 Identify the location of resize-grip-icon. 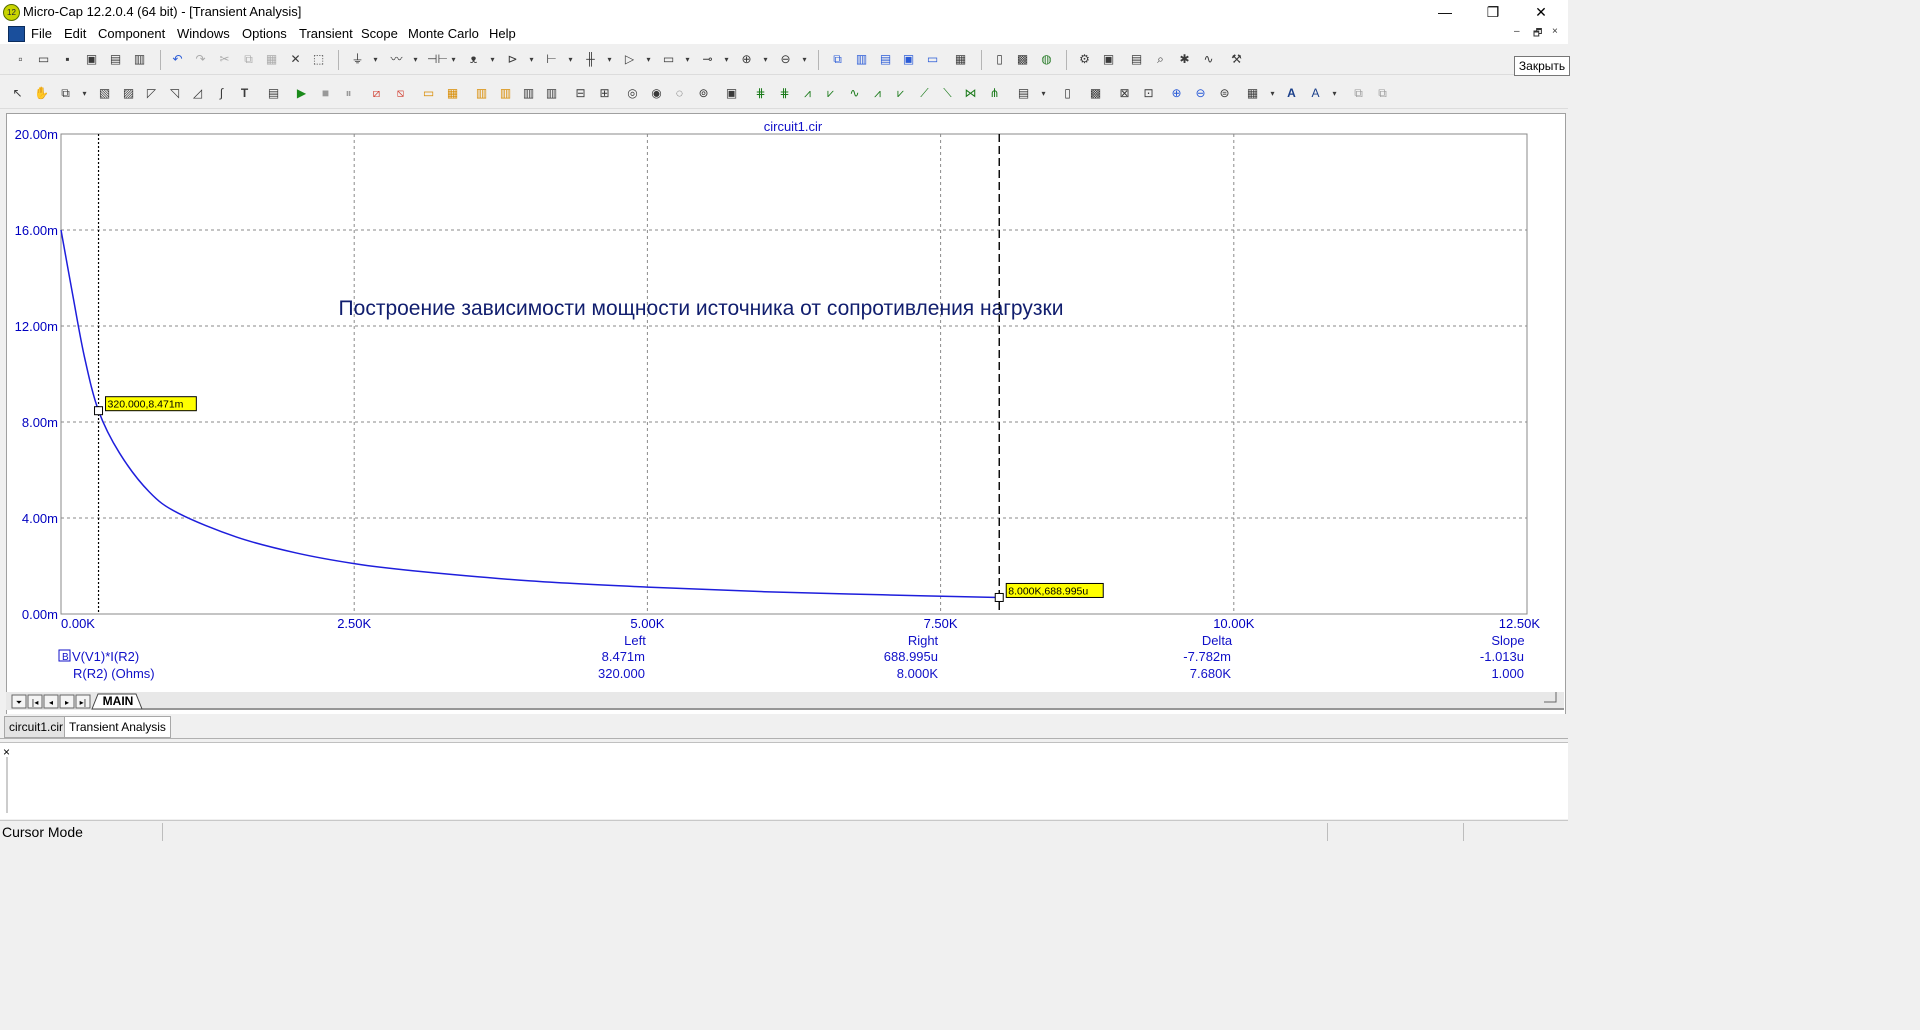
(1550, 697).